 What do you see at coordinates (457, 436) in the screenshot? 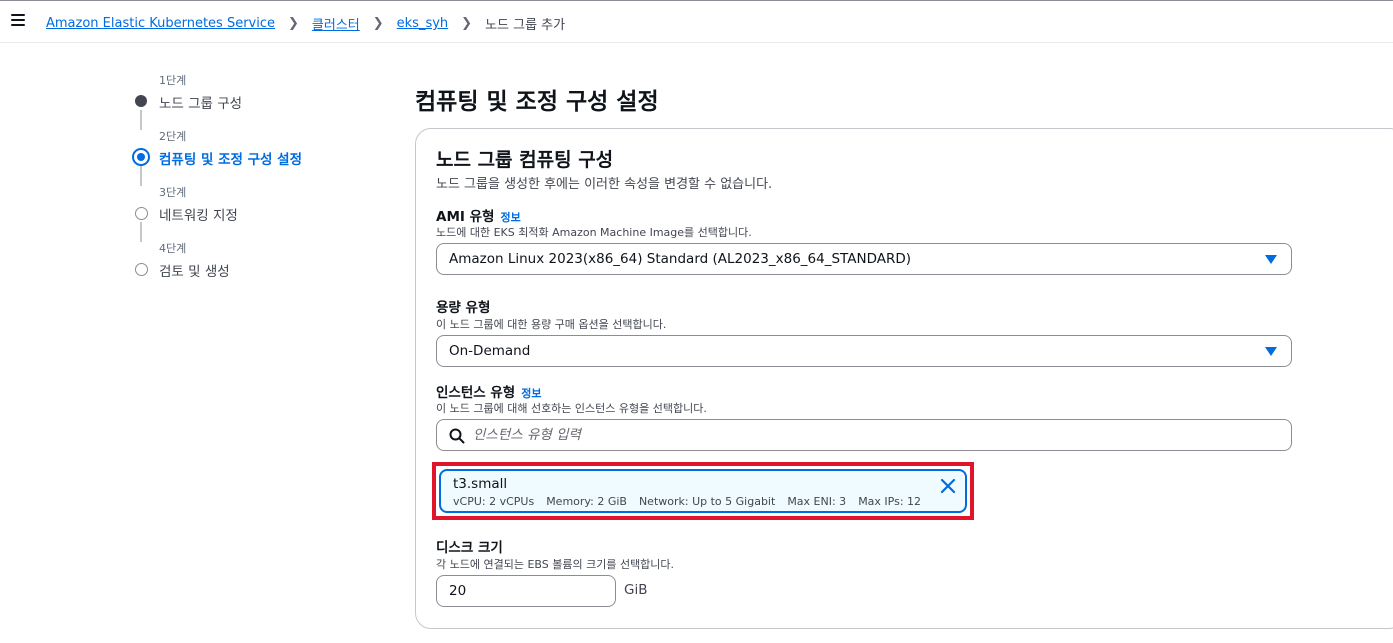
I see `search-icon` at bounding box center [457, 436].